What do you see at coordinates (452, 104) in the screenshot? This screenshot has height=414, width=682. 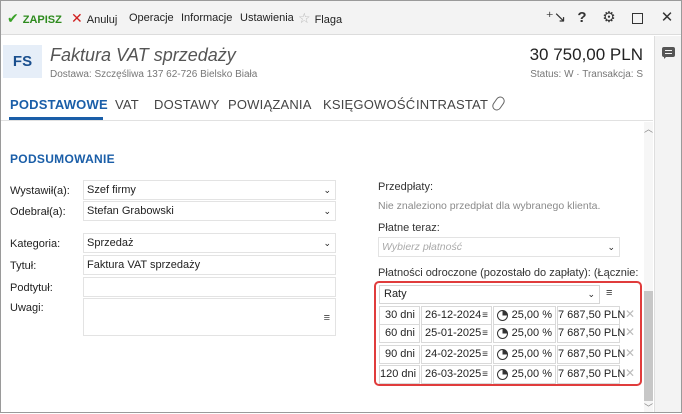 I see `tab-intrastat: INTRASTAT` at bounding box center [452, 104].